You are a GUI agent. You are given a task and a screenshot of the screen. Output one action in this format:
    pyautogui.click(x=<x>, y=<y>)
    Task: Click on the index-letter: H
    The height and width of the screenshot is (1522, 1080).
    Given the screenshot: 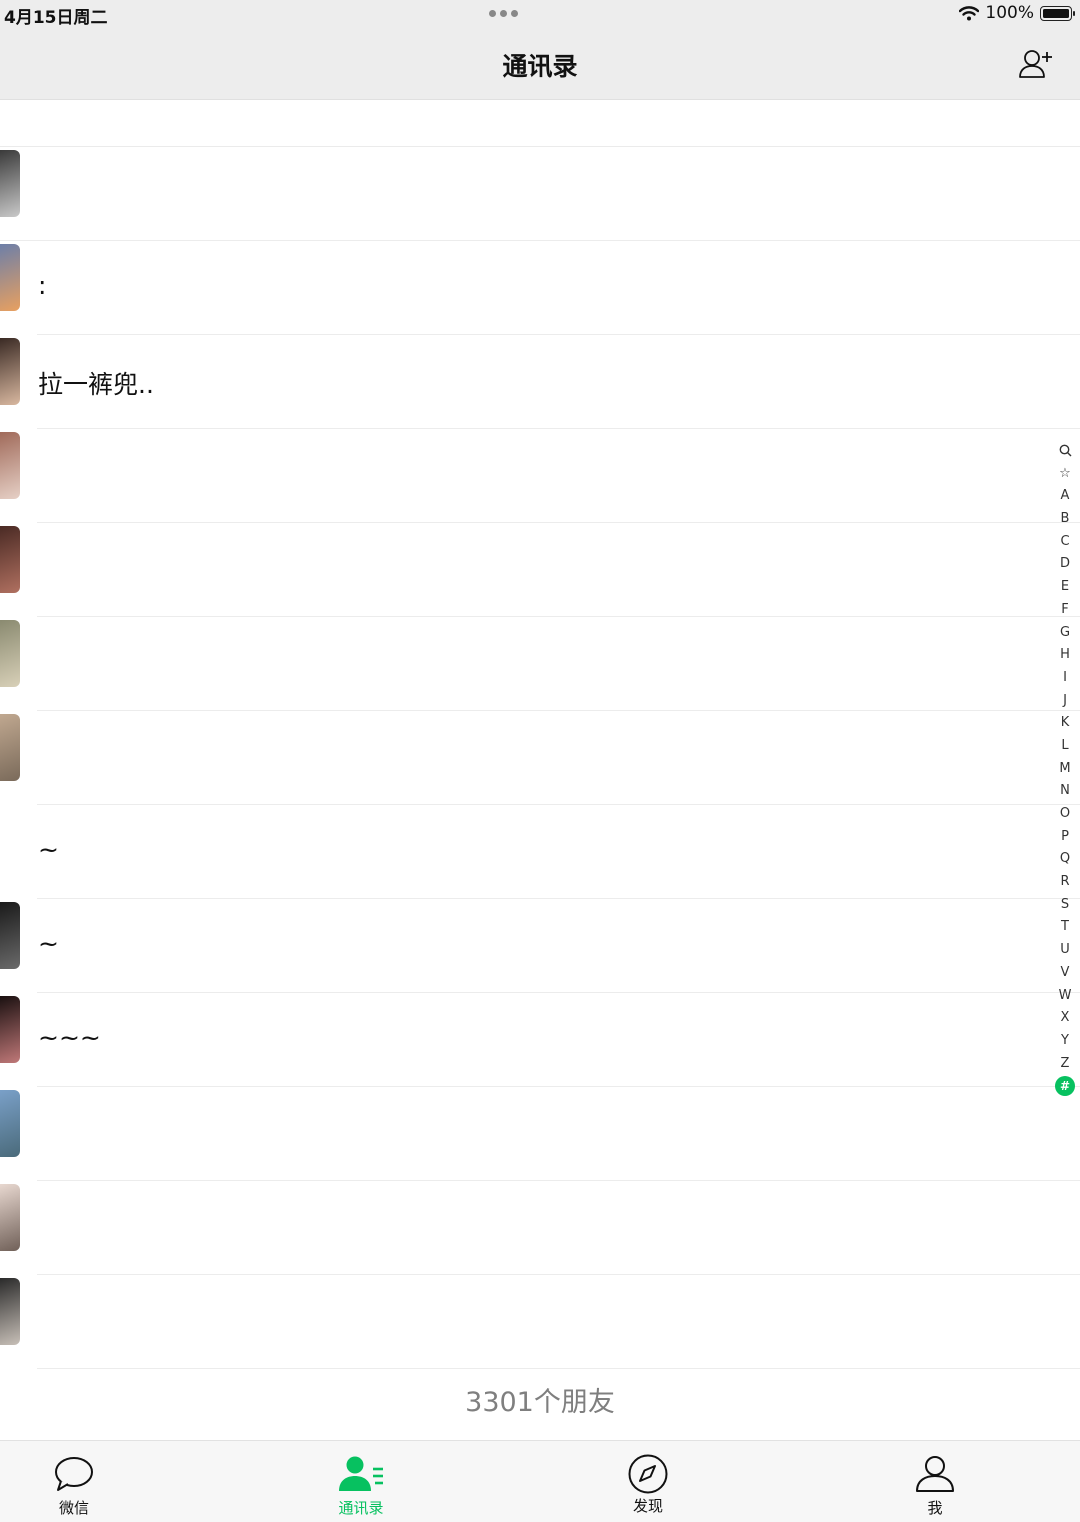 What is the action you would take?
    pyautogui.click(x=1065, y=655)
    